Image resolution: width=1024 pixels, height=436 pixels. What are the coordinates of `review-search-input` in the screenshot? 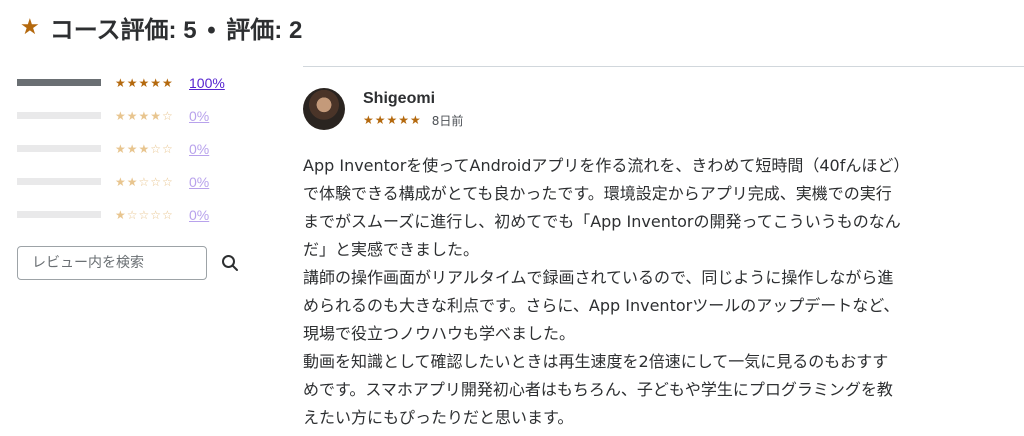 It's located at (112, 263).